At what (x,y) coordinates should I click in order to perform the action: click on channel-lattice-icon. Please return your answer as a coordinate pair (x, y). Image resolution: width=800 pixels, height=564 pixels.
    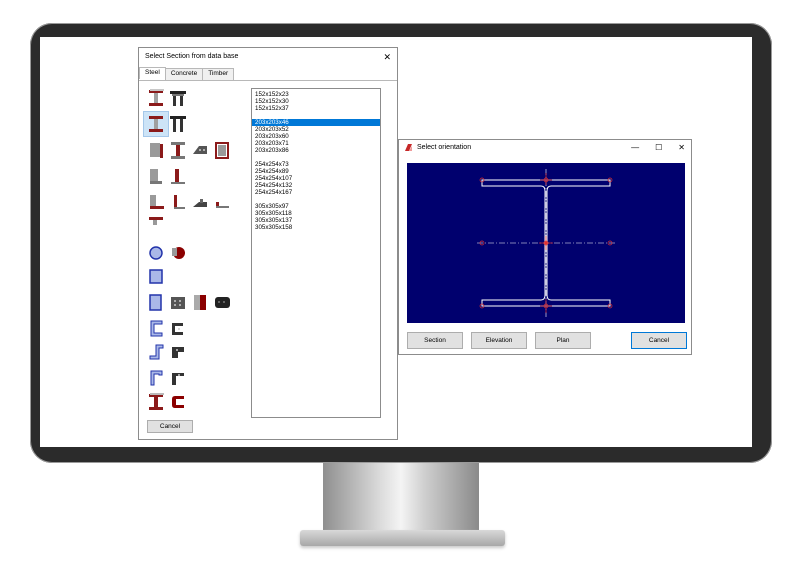
    Looking at the image, I should click on (178, 328).